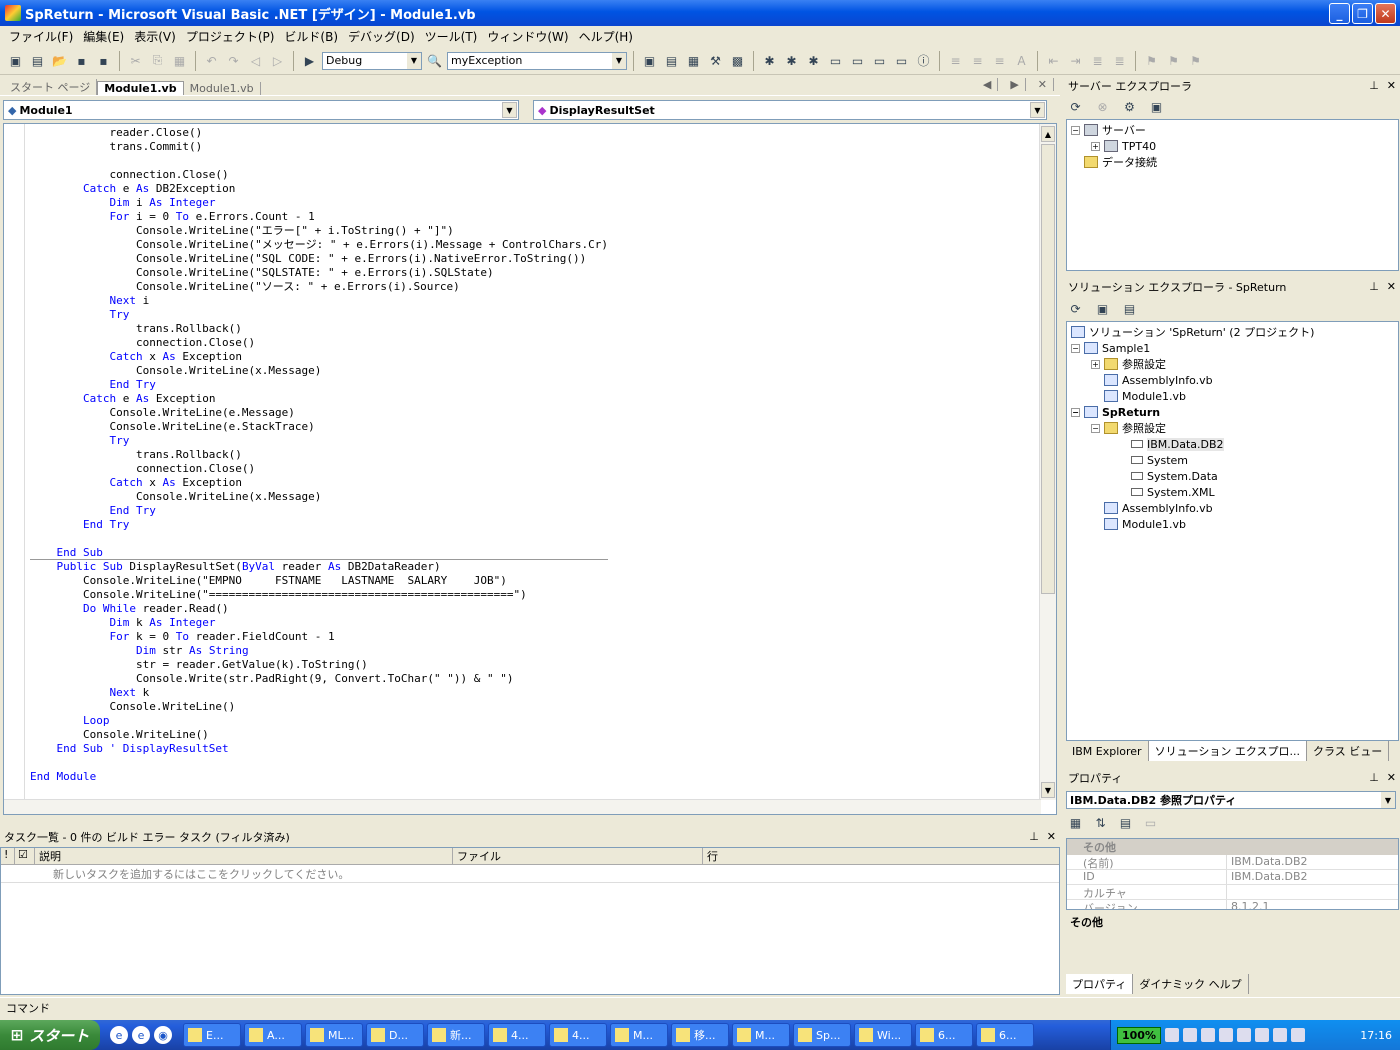 The width and height of the screenshot is (1400, 1050). I want to click on tab-module1-code: Module1.vb, so click(140, 88).